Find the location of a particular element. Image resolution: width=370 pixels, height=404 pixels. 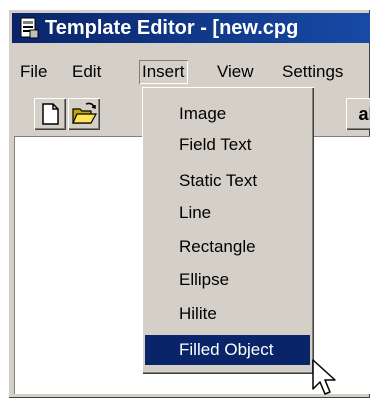

menu-file: File is located at coordinates (33, 72).